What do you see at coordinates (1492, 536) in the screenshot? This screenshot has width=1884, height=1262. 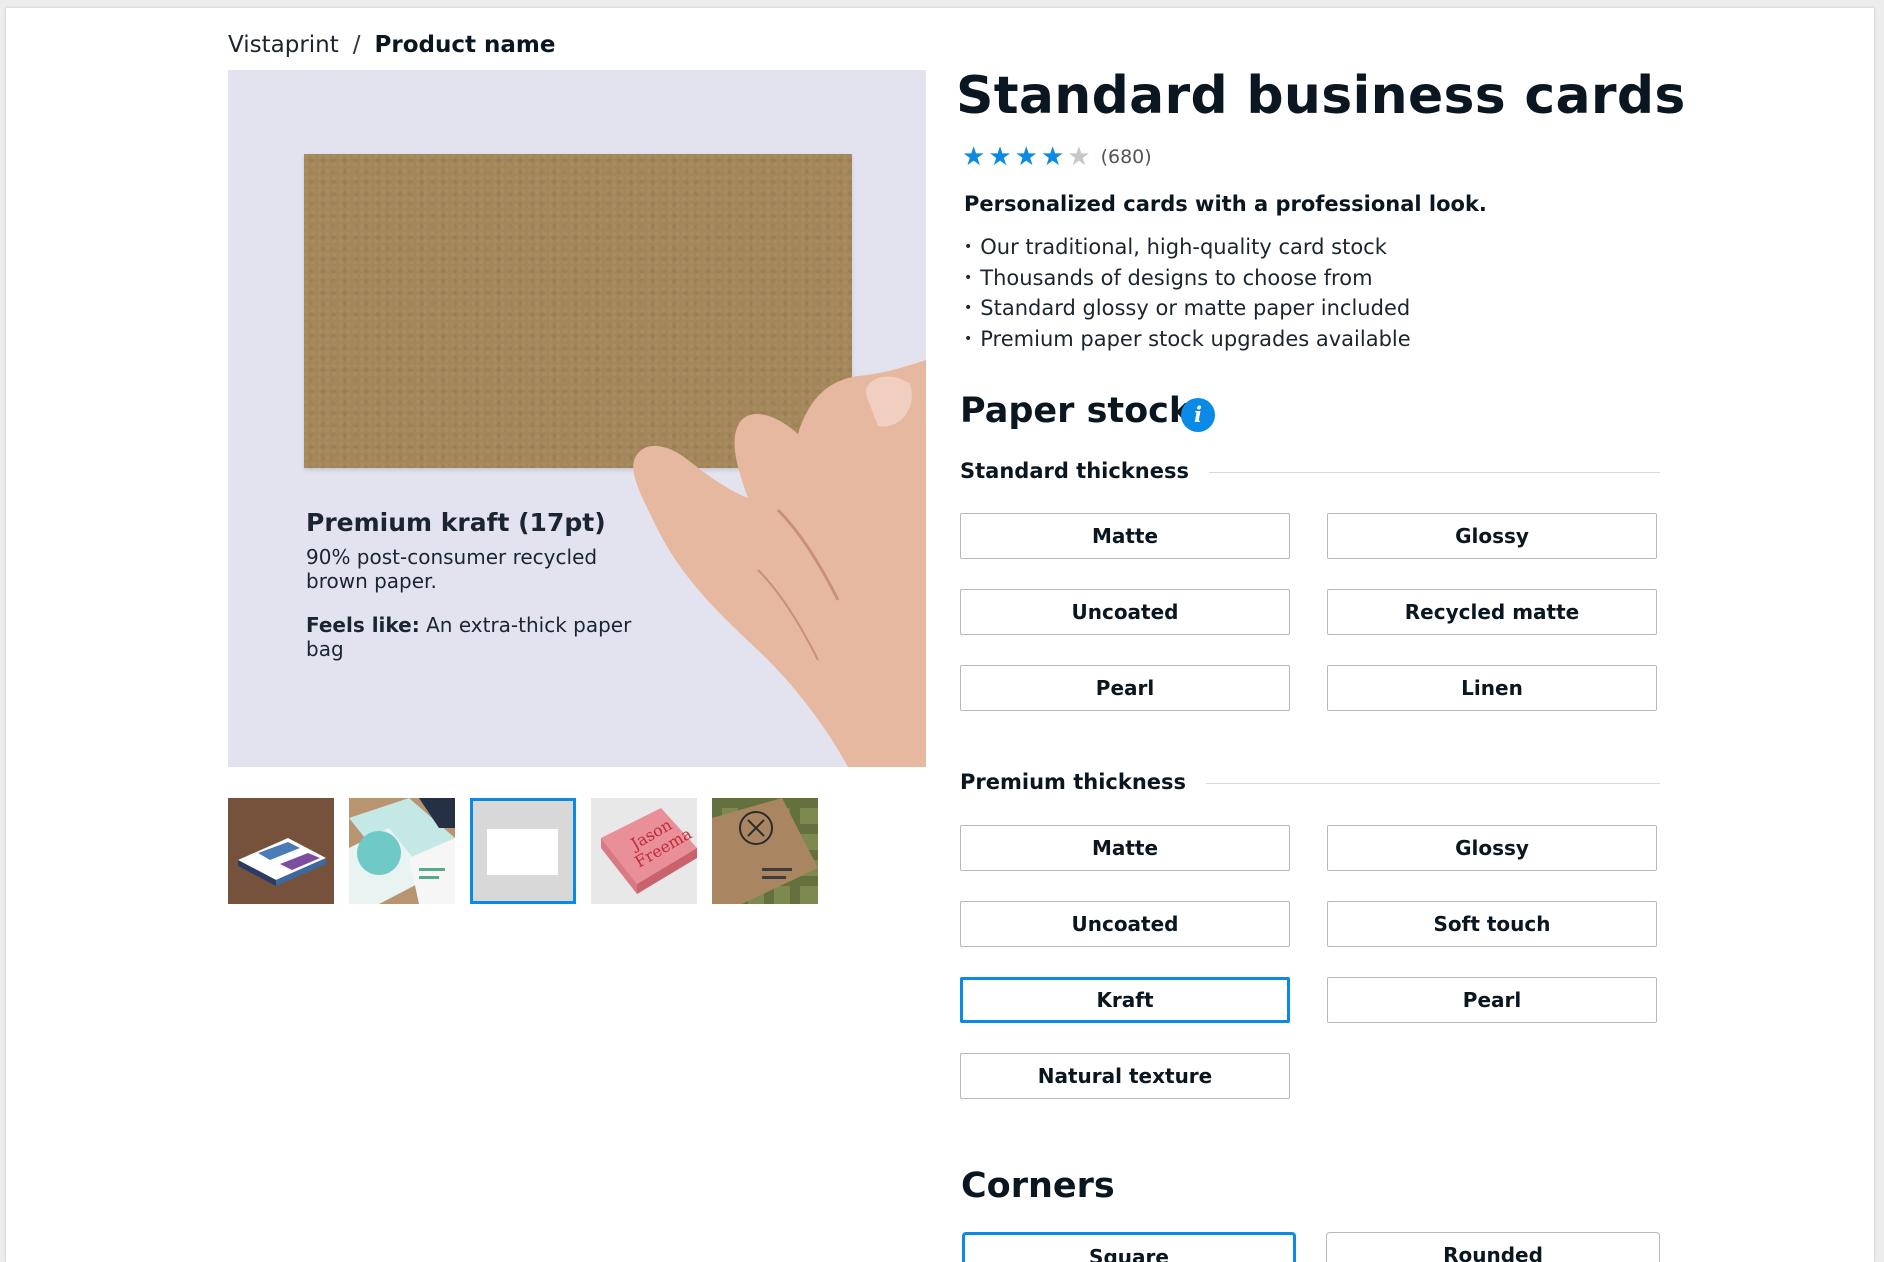 I see `standard-option-glossy: Glossy` at bounding box center [1492, 536].